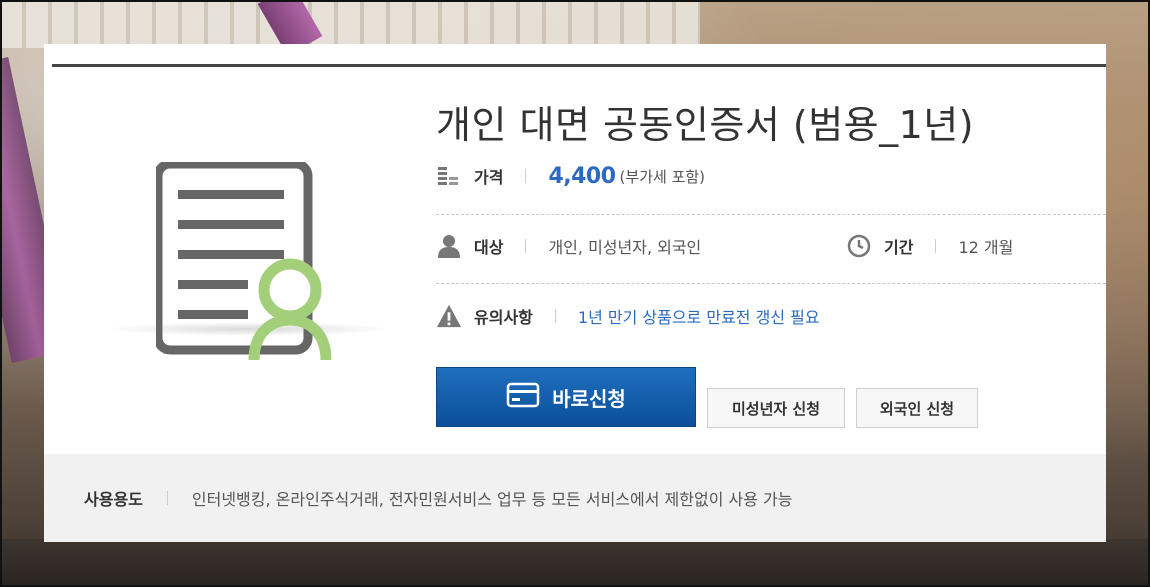 Image resolution: width=1150 pixels, height=587 pixels. I want to click on background-desk, so click(575, 563).